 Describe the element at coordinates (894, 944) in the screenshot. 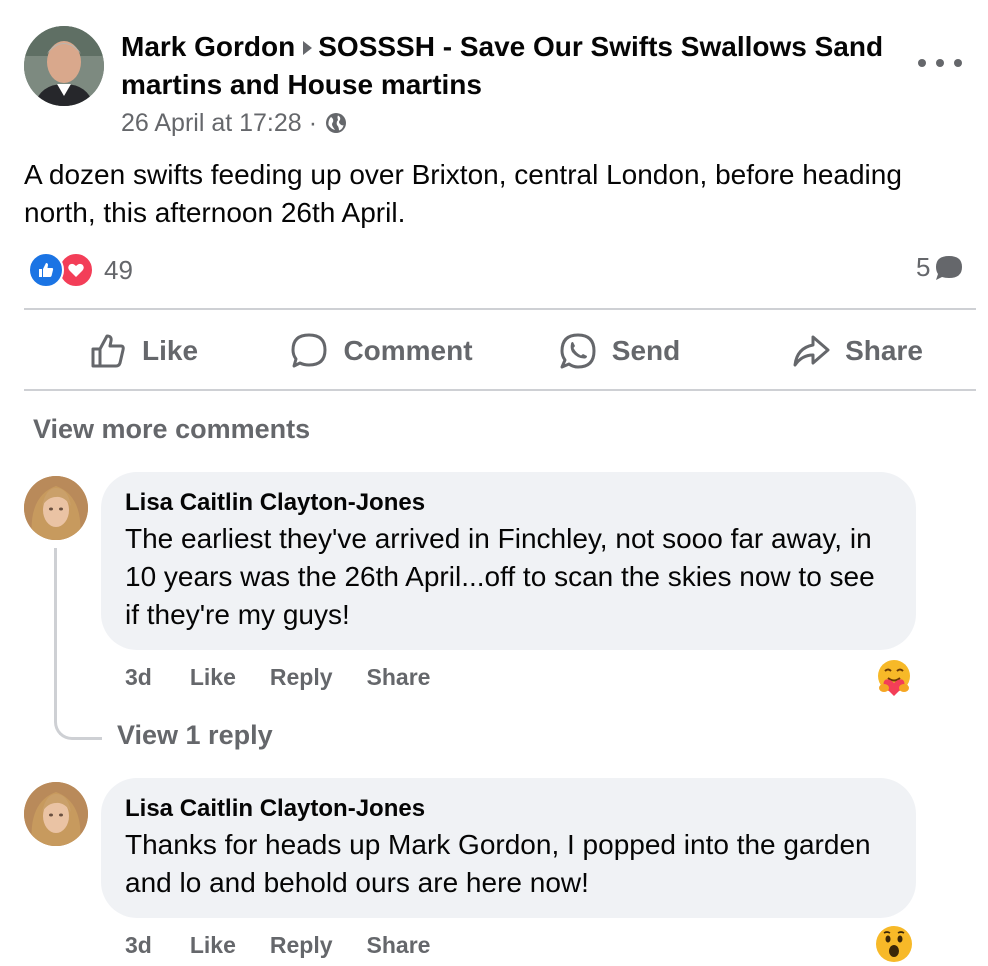

I see `wow-emoji-icon` at that location.